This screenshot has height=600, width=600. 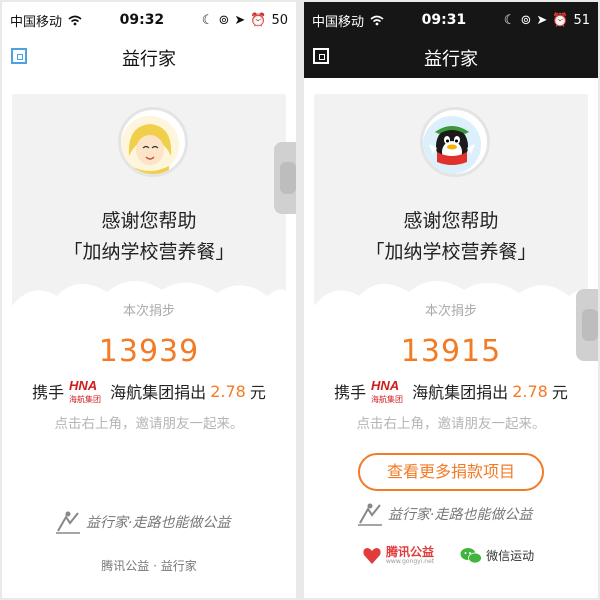 What do you see at coordinates (372, 555) in the screenshot?
I see `heart-icon` at bounding box center [372, 555].